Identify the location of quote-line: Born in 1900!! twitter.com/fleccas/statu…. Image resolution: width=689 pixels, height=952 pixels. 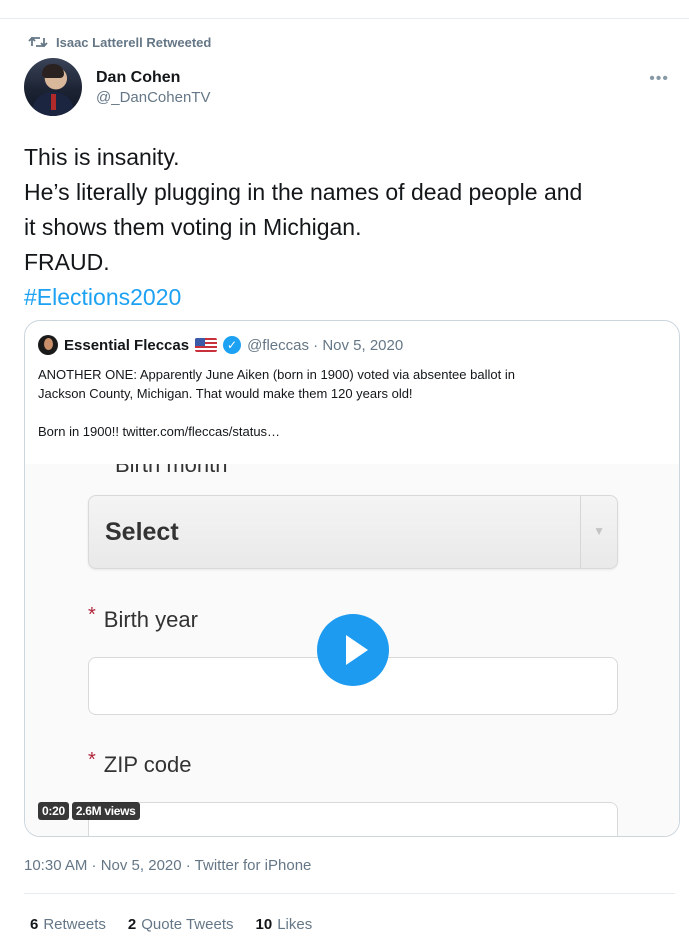
(353, 431).